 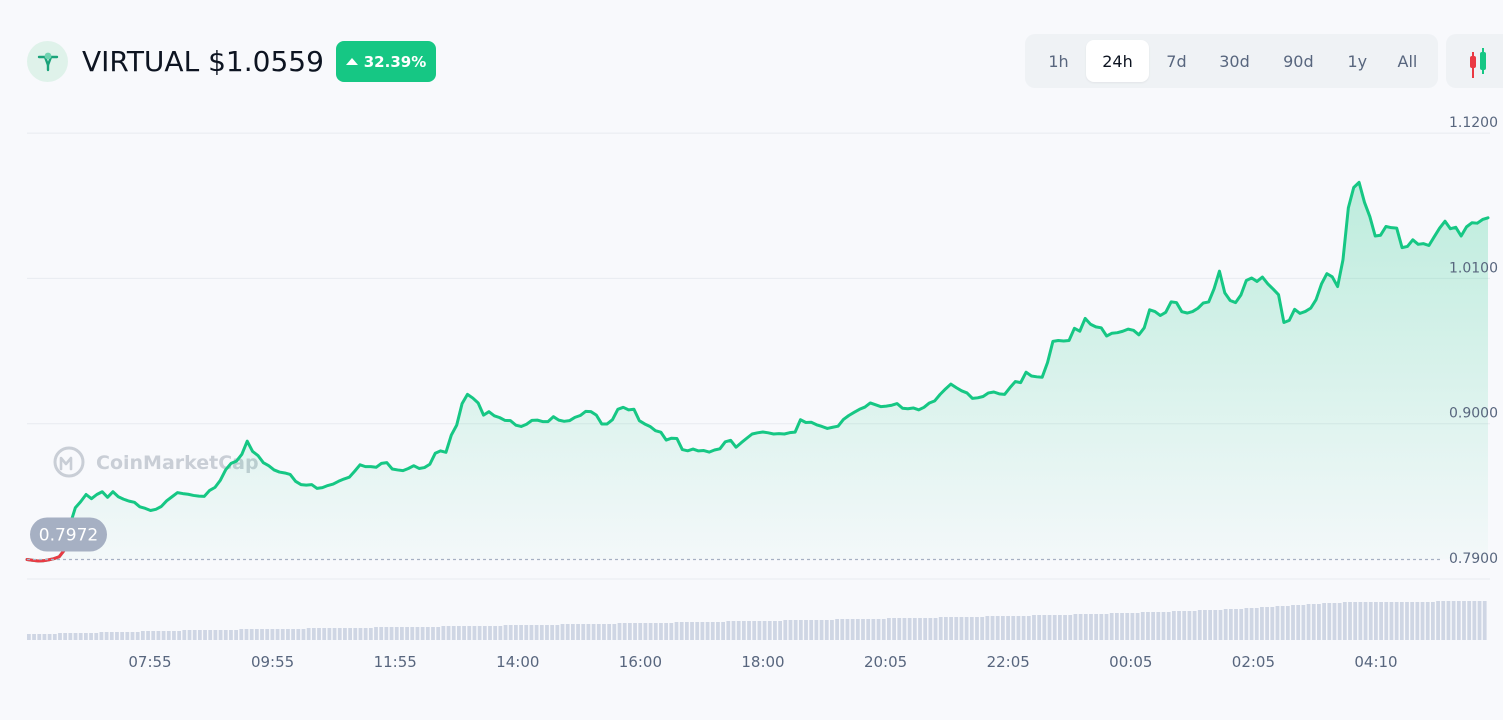 What do you see at coordinates (395, 662) in the screenshot?
I see `x-tick-label: 11:55` at bounding box center [395, 662].